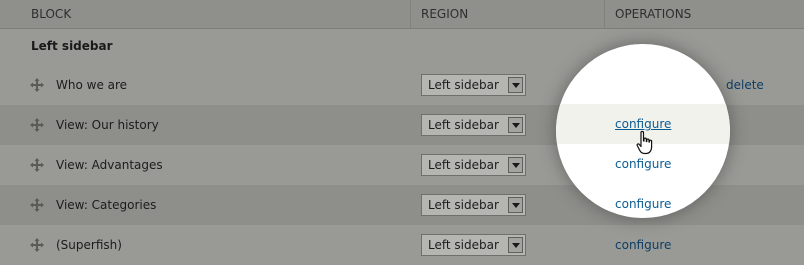 This screenshot has width=804, height=265. I want to click on delete-link: delete, so click(745, 85).